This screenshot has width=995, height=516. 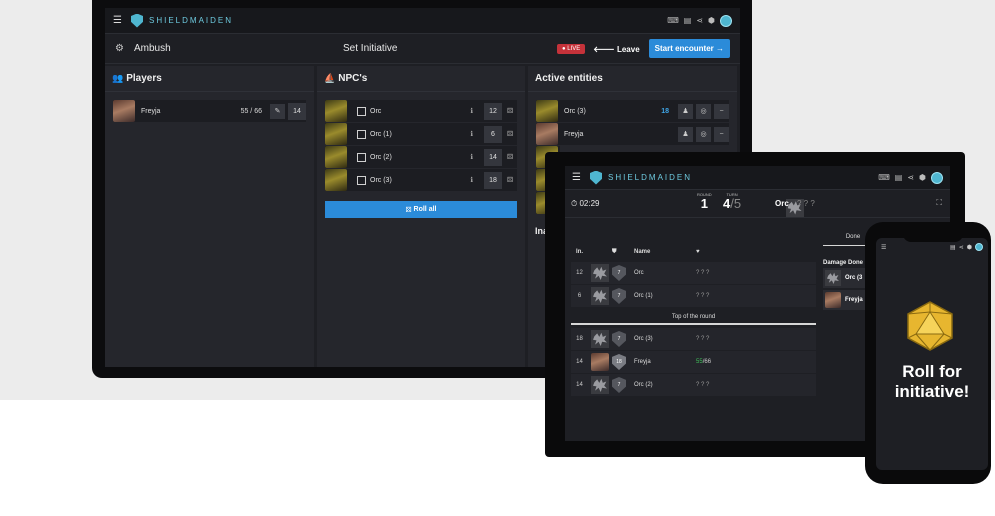 What do you see at coordinates (665, 111) in the screenshot?
I see `active-initiative: 18` at bounding box center [665, 111].